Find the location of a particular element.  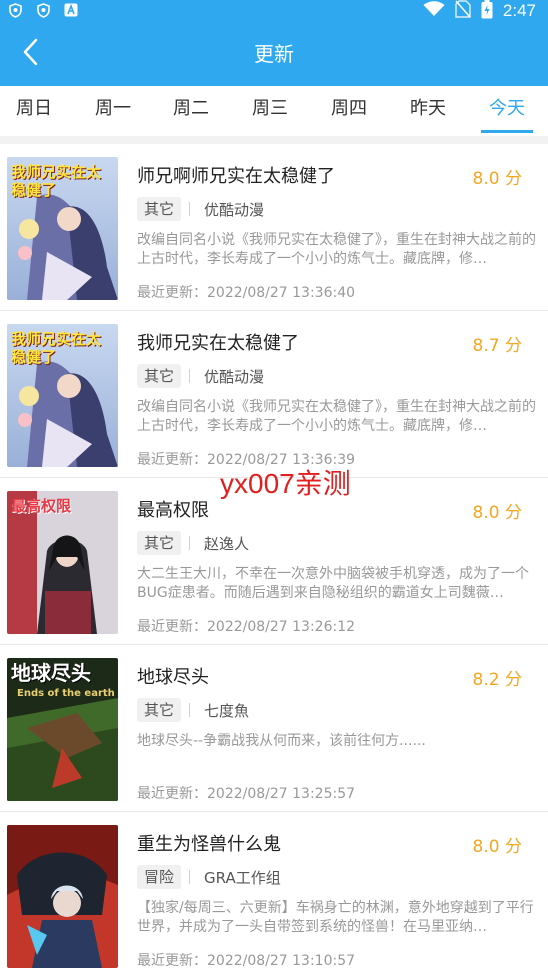

page-title: 更新 is located at coordinates (274, 54).